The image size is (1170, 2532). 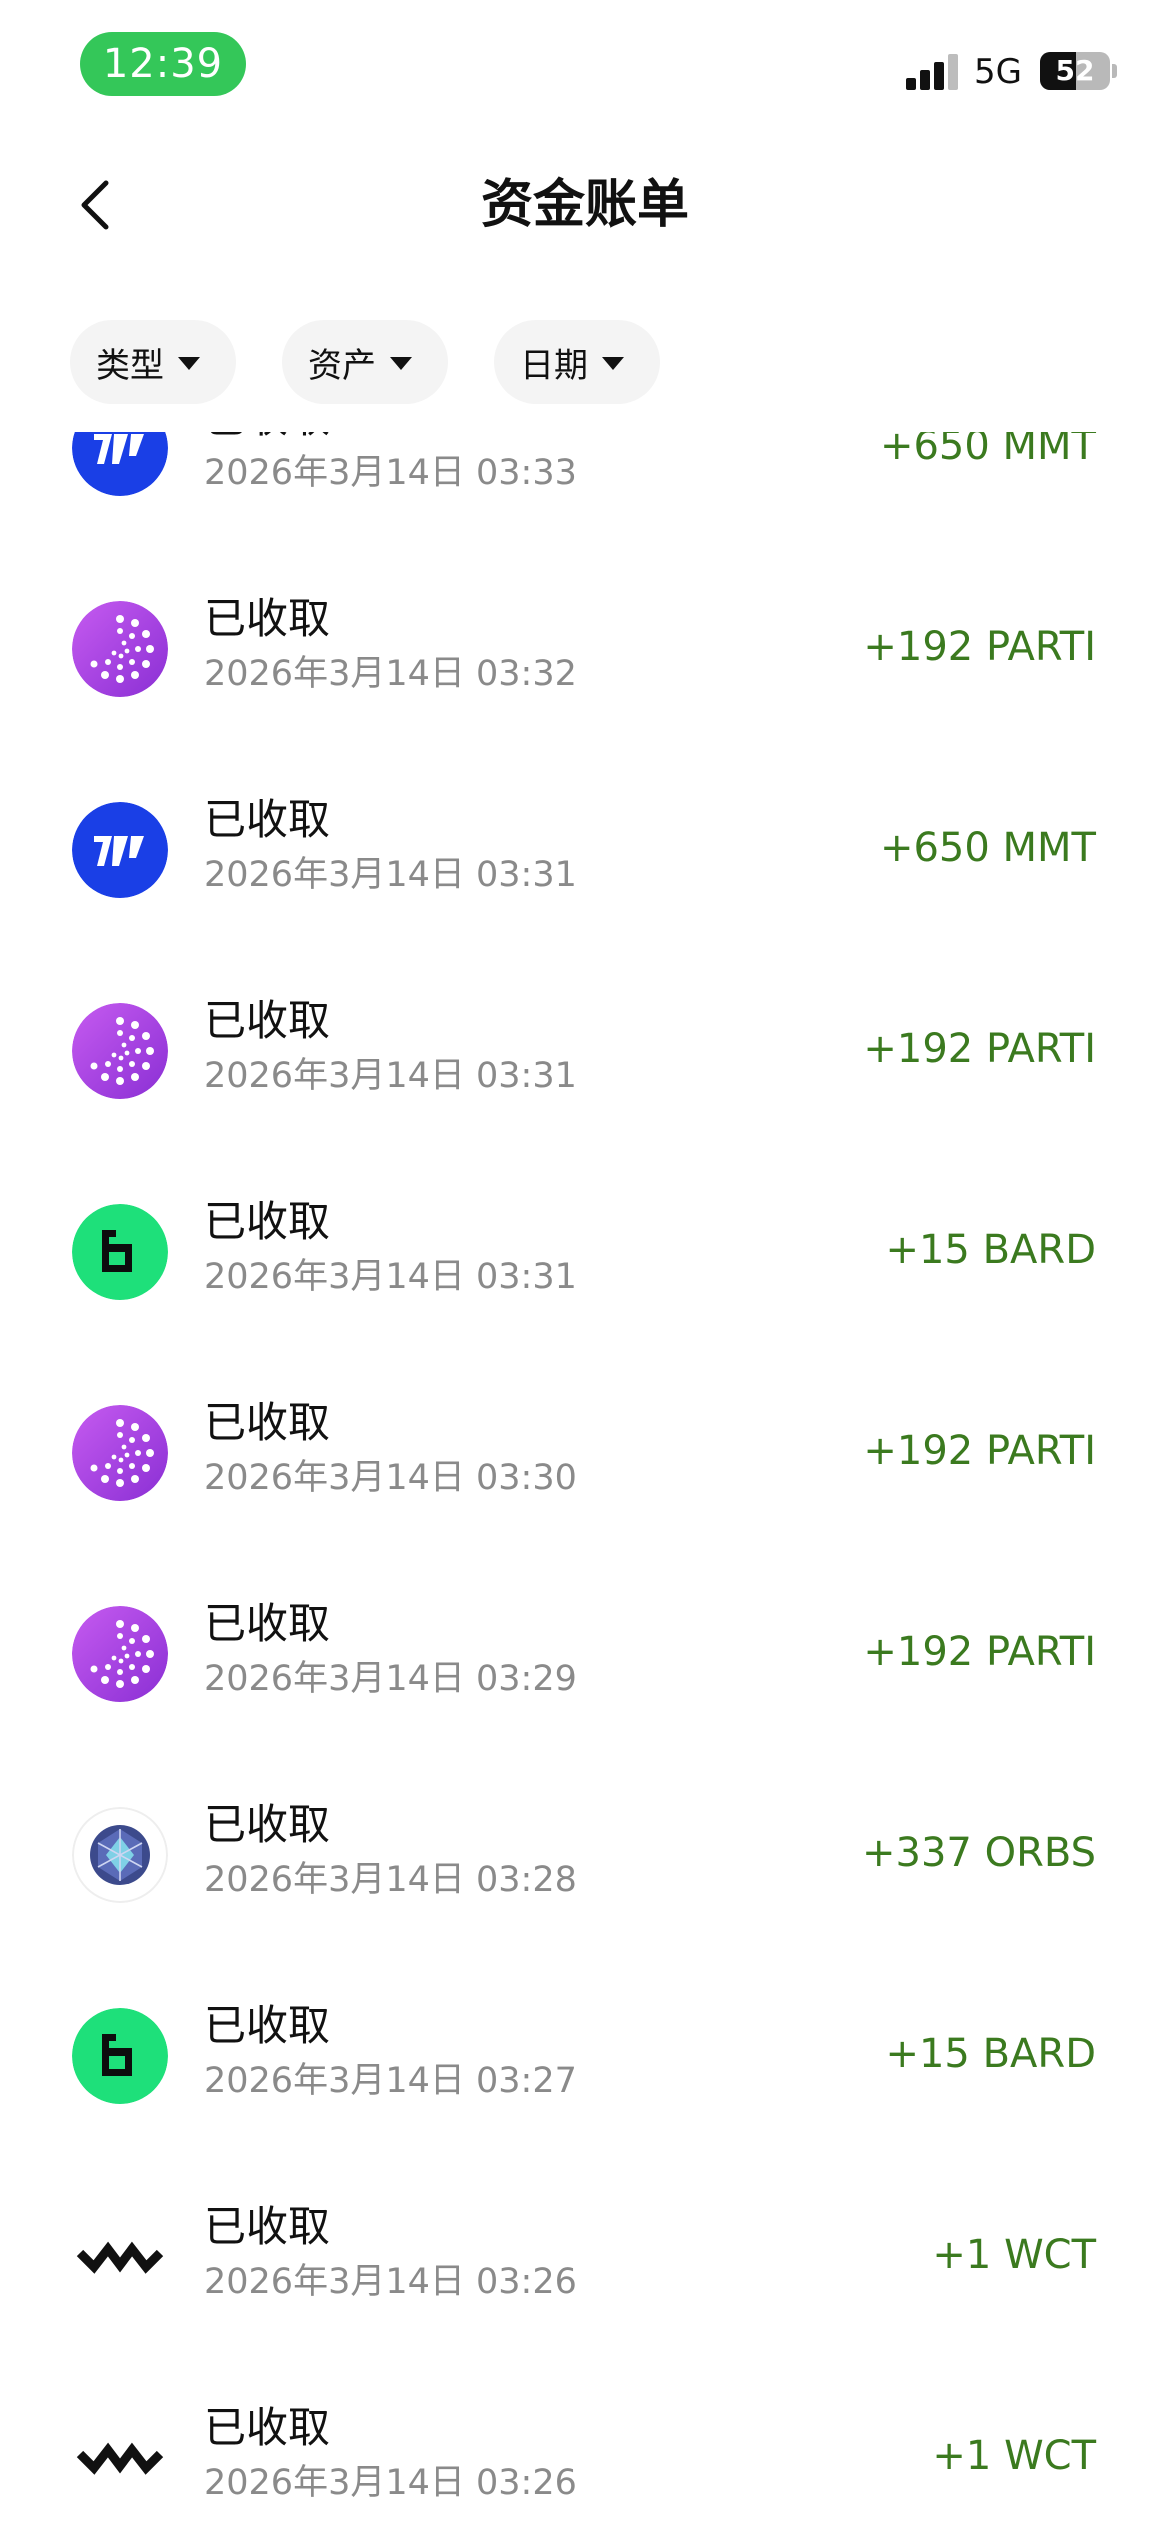 What do you see at coordinates (585, 673) in the screenshot?
I see `transaction-row: 已收取 2026年3月14日 03:32 +192 PARTI` at bounding box center [585, 673].